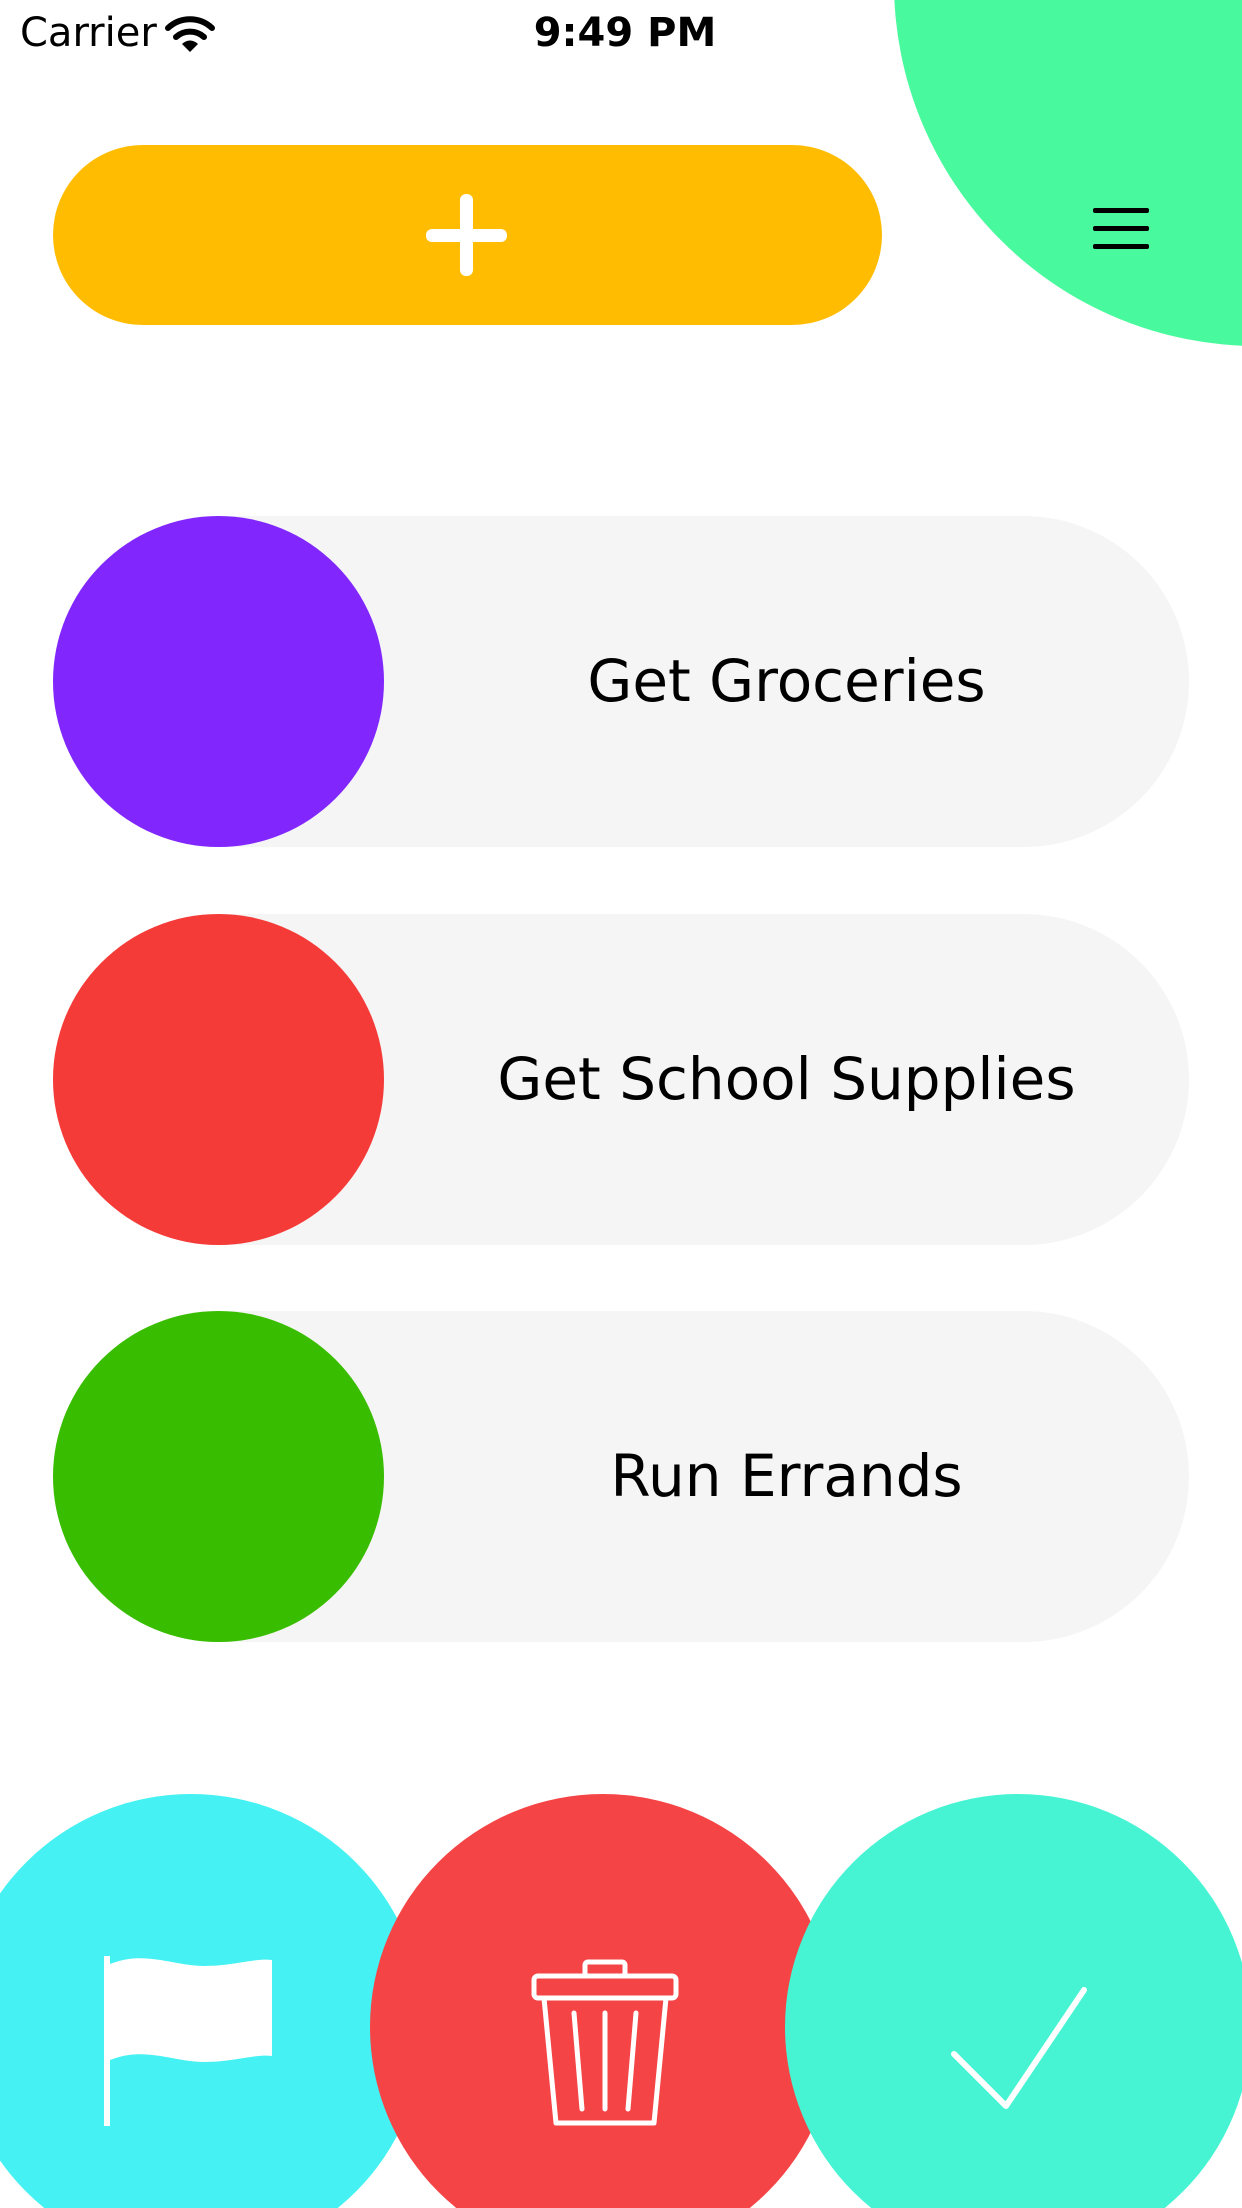  I want to click on task-label: Get Groceries, so click(786, 681).